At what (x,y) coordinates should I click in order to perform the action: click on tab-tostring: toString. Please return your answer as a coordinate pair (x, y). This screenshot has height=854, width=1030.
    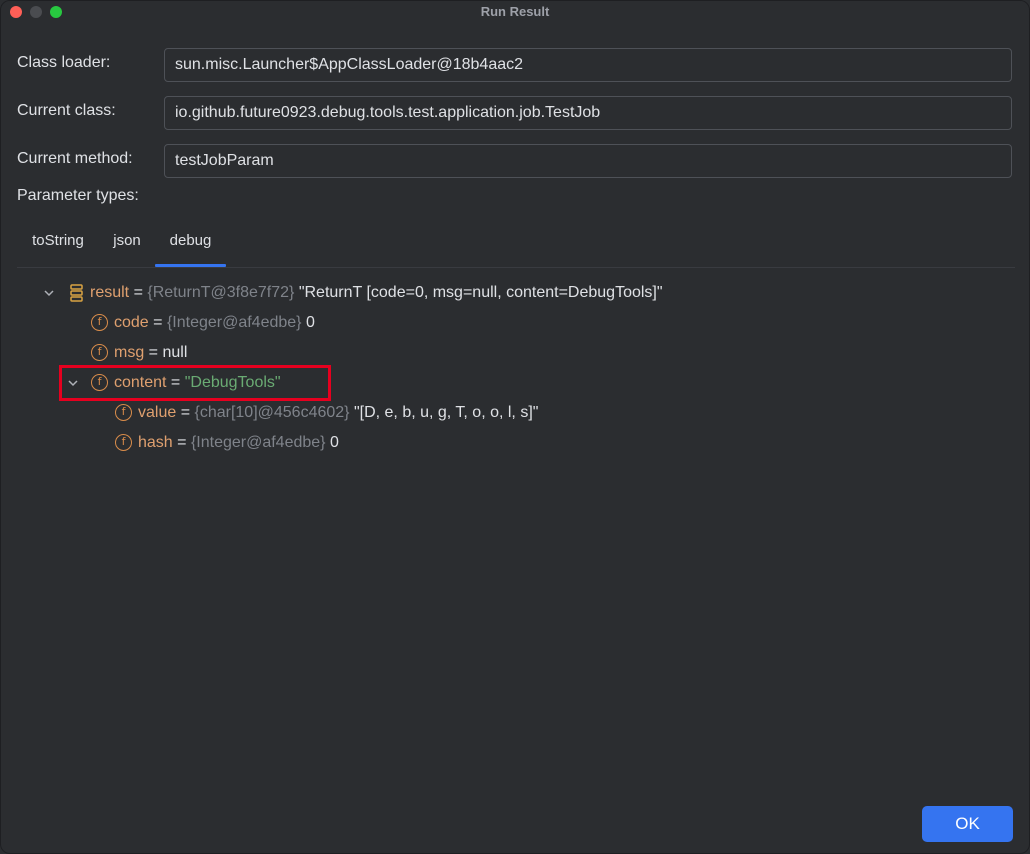
    Looking at the image, I should click on (58, 247).